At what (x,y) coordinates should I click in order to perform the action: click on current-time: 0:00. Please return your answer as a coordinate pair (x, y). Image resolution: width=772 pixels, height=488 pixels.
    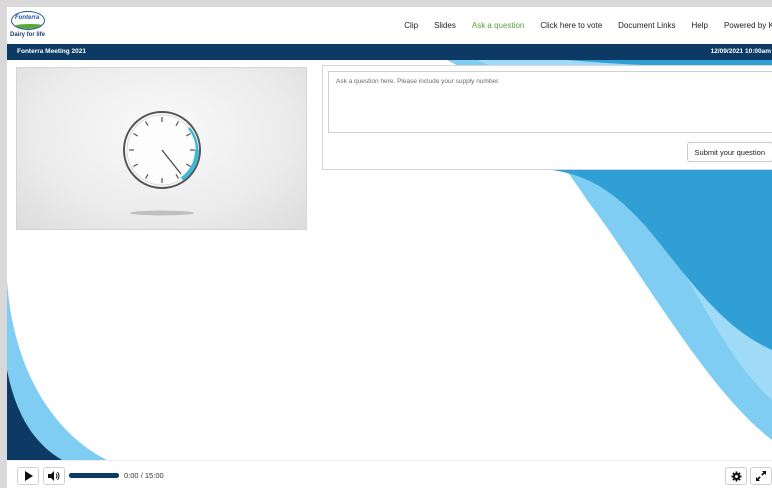
    Looking at the image, I should click on (131, 475).